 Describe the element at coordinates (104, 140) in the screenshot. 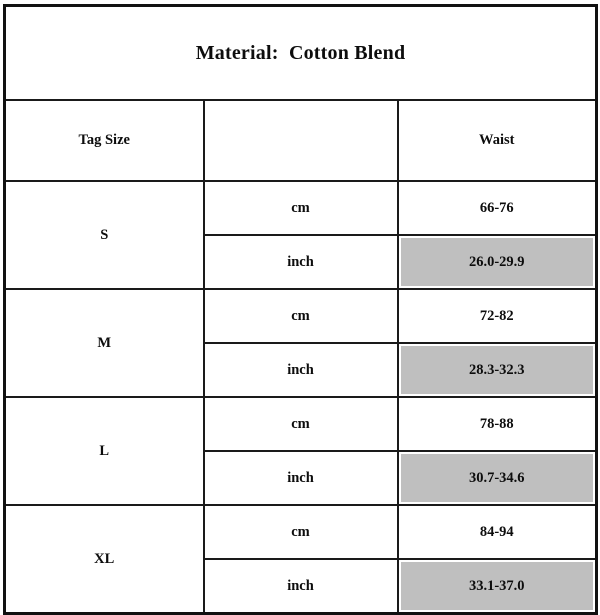

I see `header-tag-size: Tag Size` at that location.